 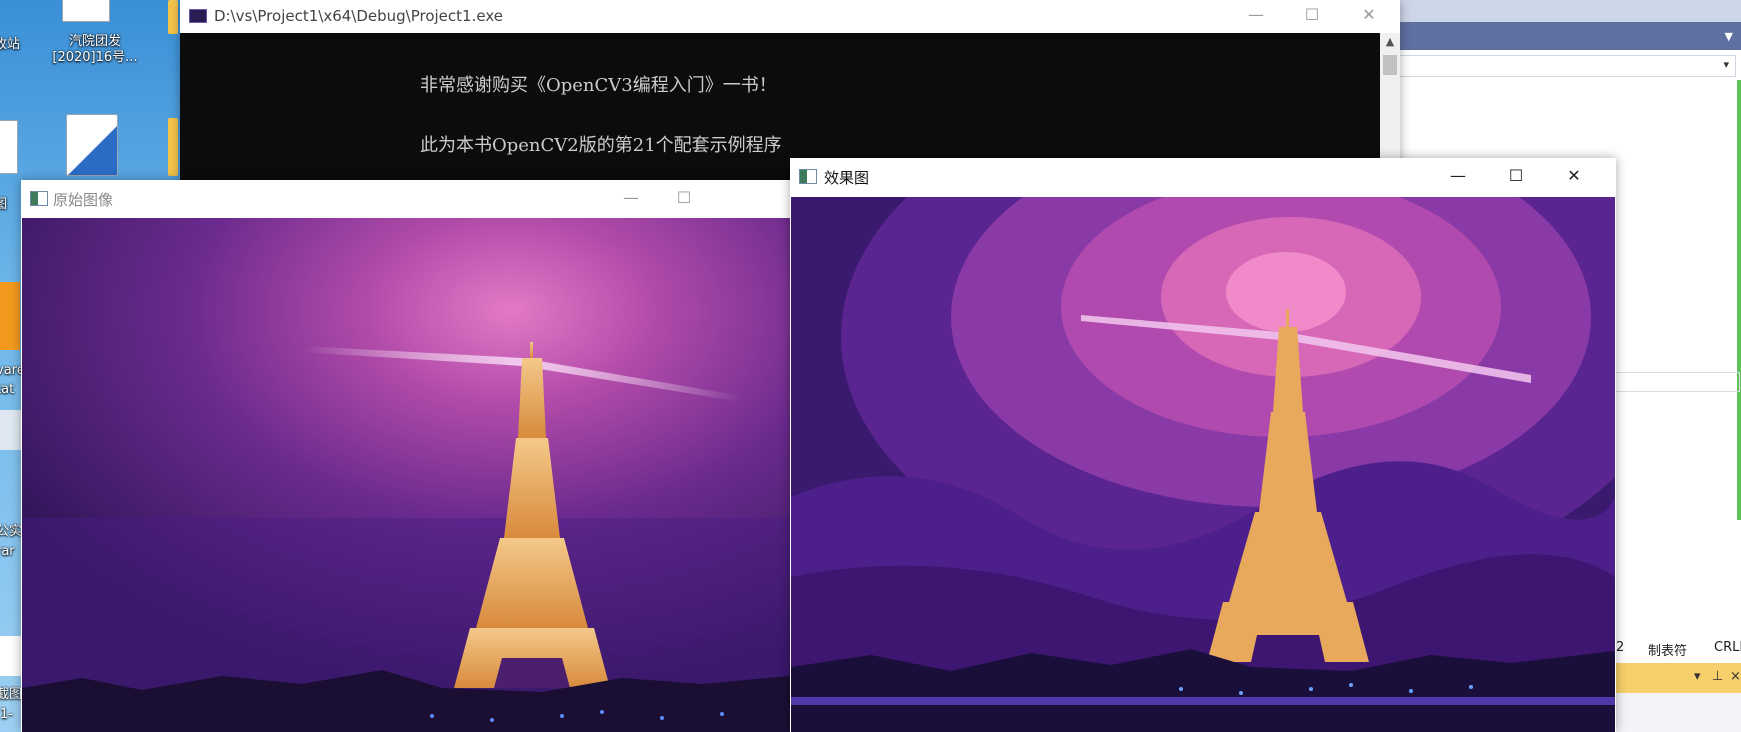 I want to click on close-icon: ×, so click(x=1735, y=676).